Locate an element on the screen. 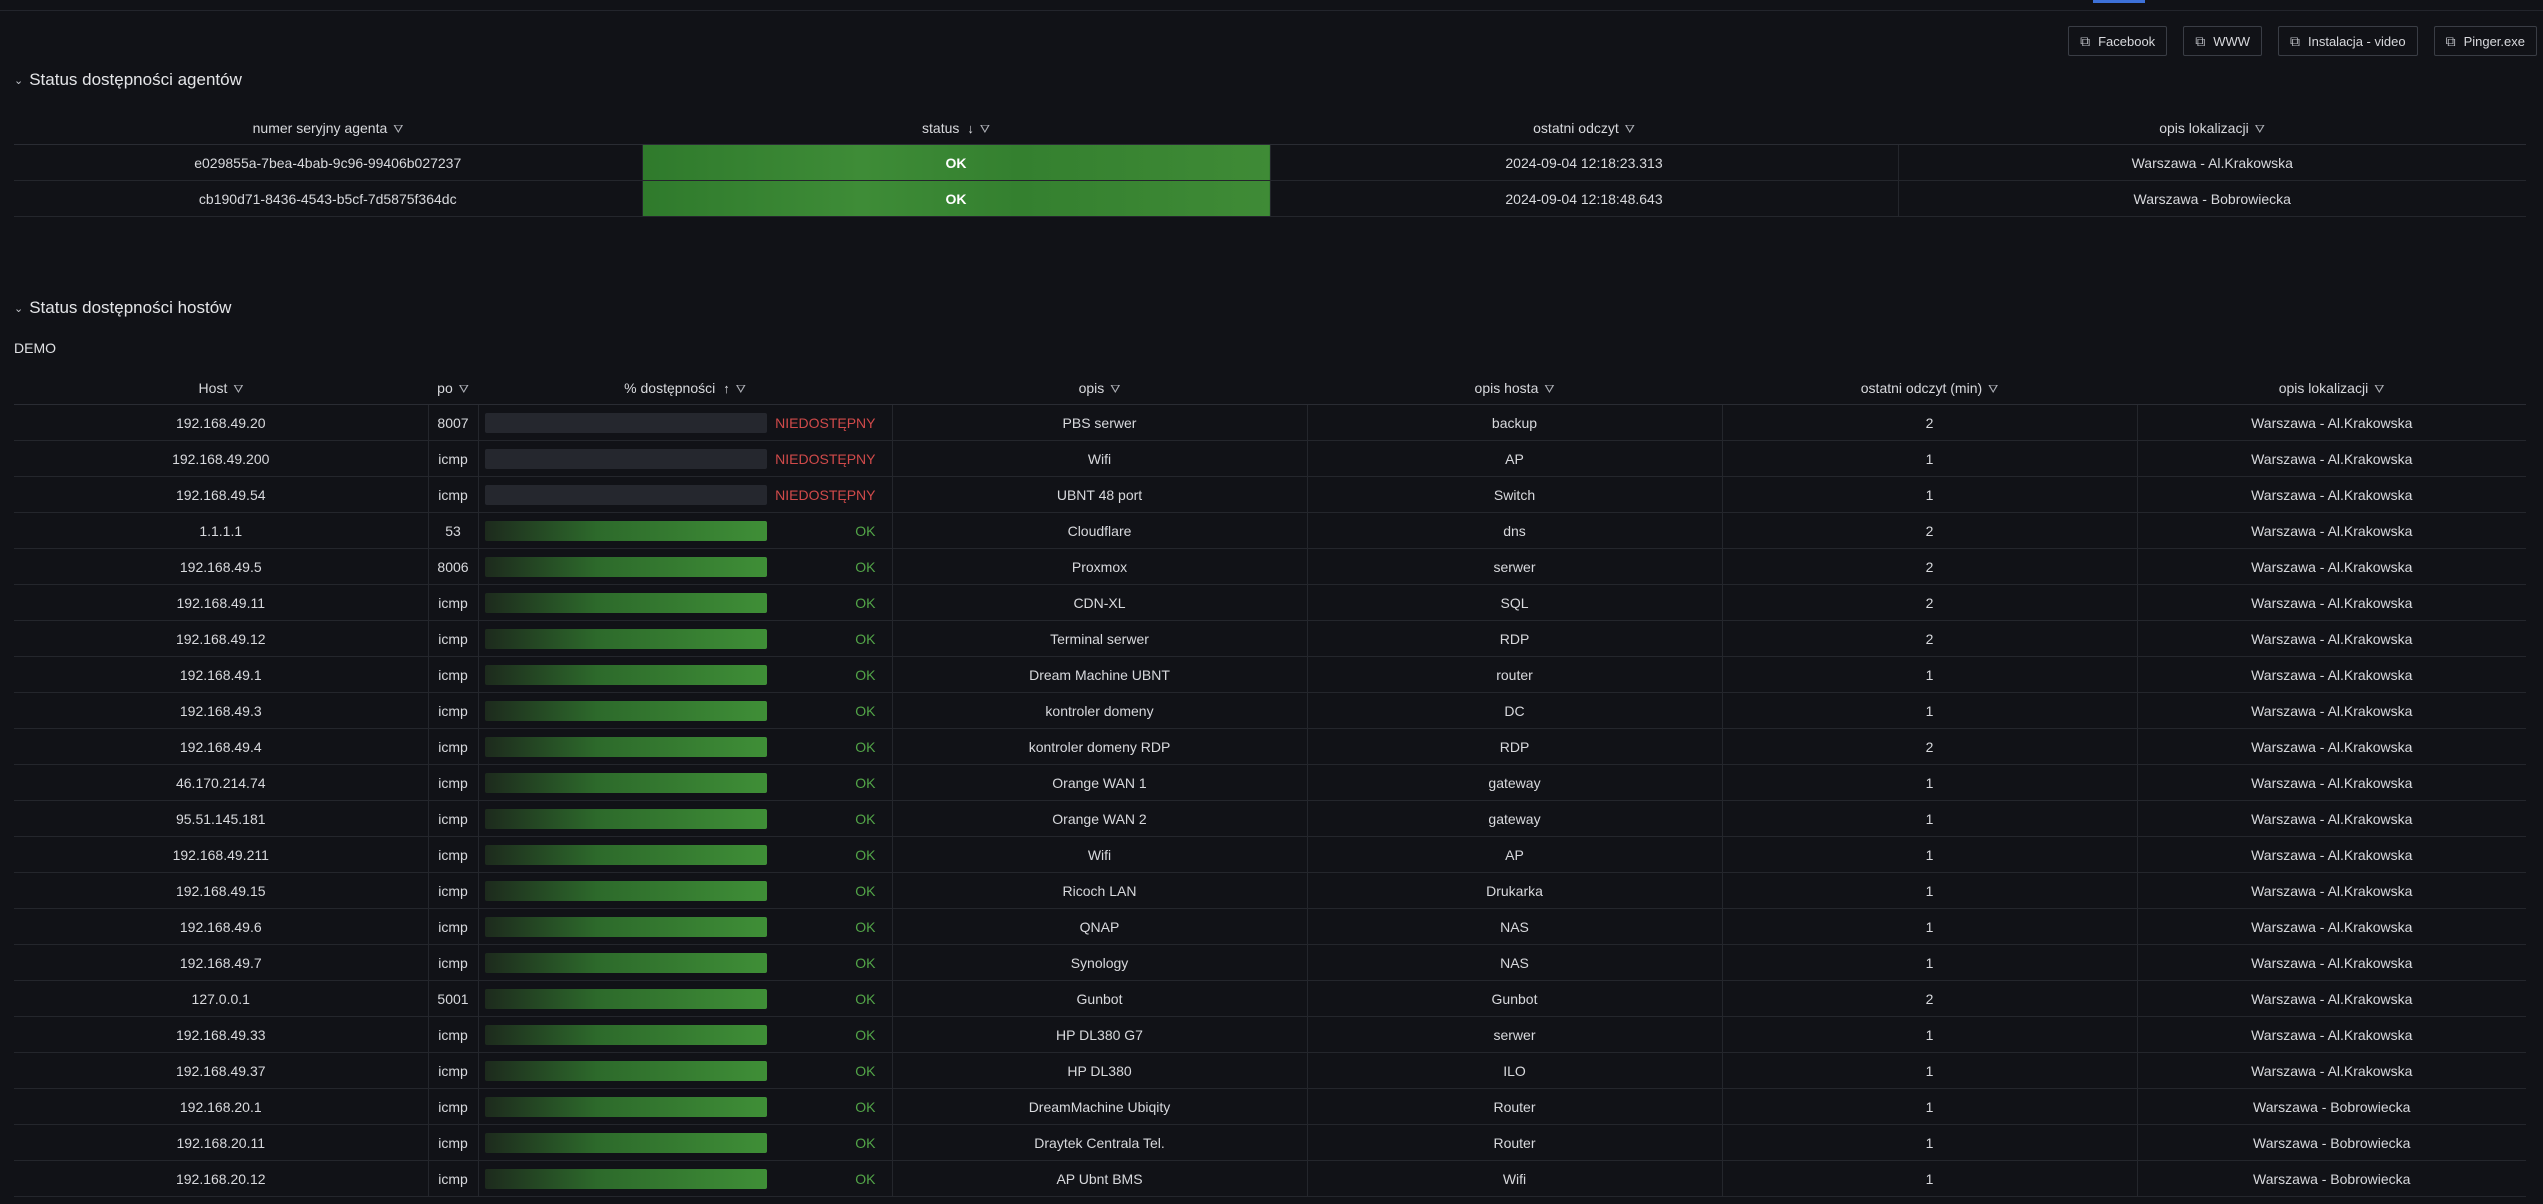 Image resolution: width=2543 pixels, height=1204 pixels. host-description: Dream Machine UBNT is located at coordinates (1099, 674).